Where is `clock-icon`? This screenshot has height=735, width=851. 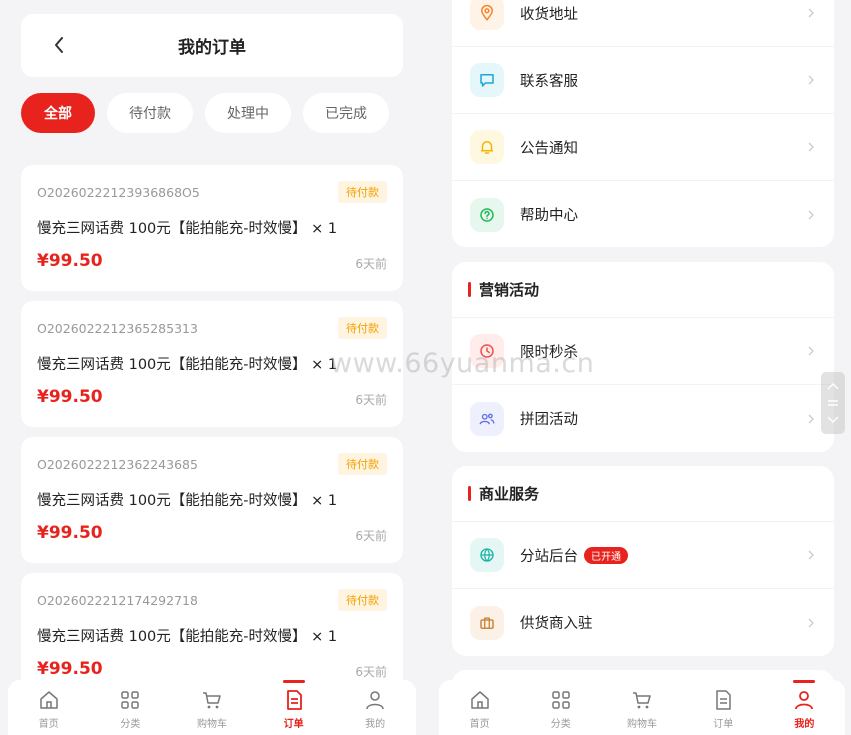
clock-icon is located at coordinates (487, 351).